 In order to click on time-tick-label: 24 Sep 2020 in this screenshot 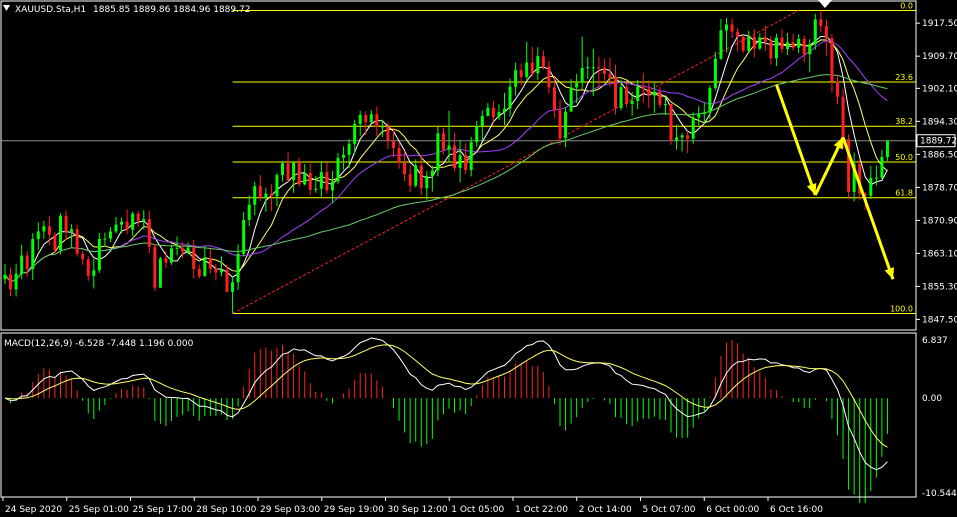, I will do `click(33, 510)`.